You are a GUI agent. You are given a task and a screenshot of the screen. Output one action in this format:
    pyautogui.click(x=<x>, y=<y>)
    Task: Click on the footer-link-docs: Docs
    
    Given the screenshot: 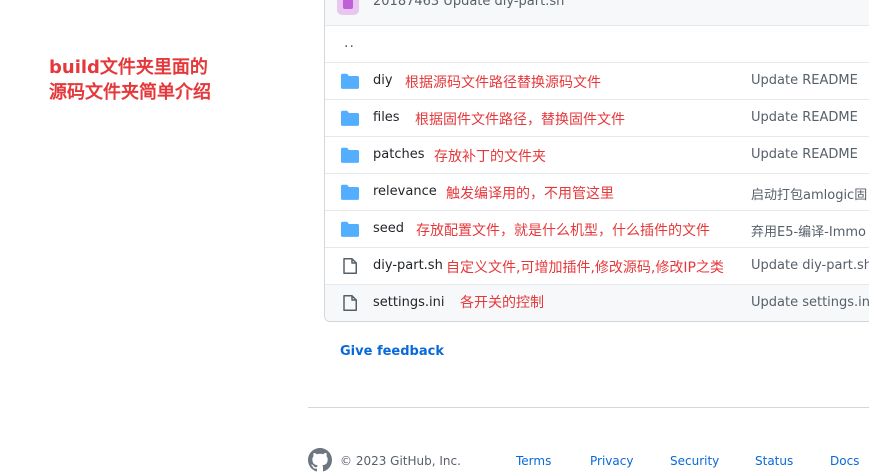 What is the action you would take?
    pyautogui.click(x=844, y=461)
    